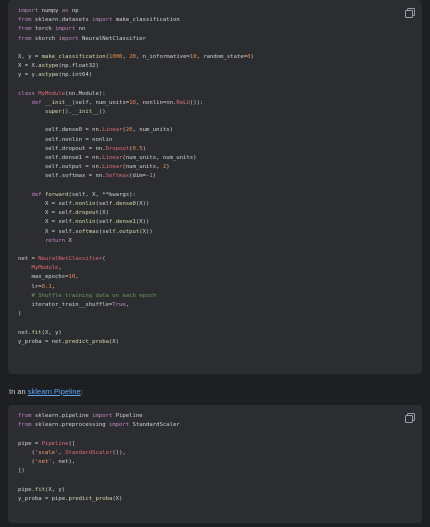 Image resolution: width=430 pixels, height=527 pixels. I want to click on code-token: pipe =, so click(30, 443).